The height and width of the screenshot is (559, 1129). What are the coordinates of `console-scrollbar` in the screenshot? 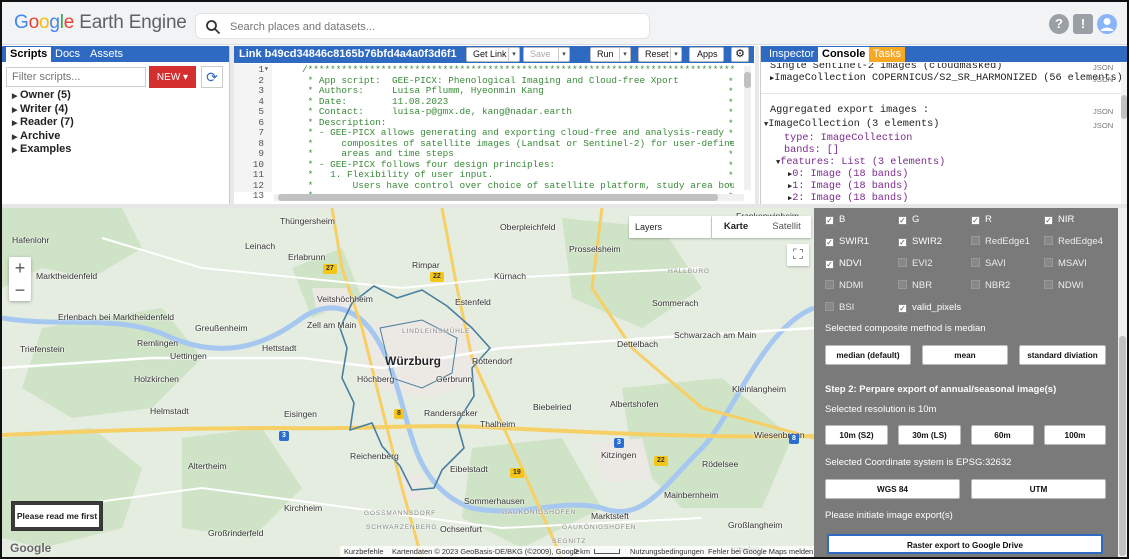 It's located at (1124, 133).